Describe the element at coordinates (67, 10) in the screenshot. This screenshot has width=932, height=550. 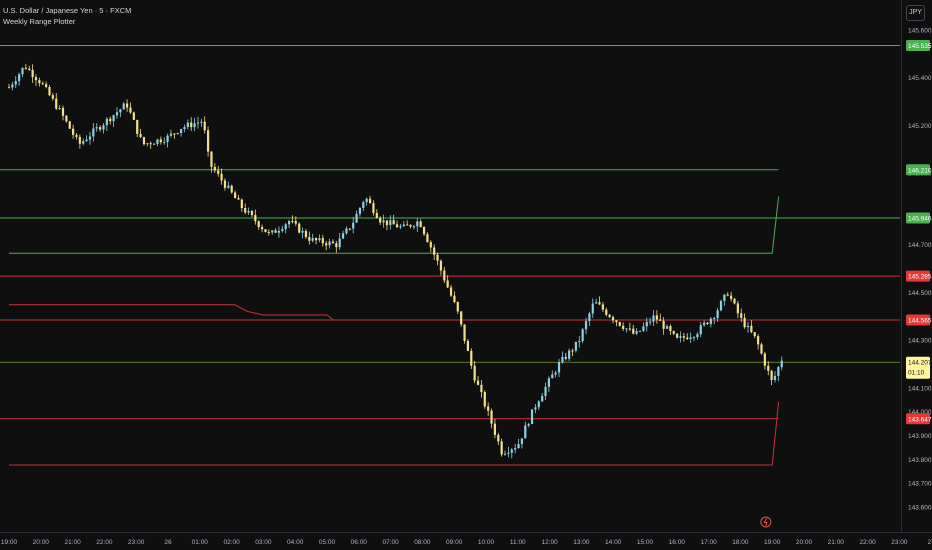
I see `symbol-title: U.S. Dollar / Japanese Yen · 5 · FXCM` at that location.